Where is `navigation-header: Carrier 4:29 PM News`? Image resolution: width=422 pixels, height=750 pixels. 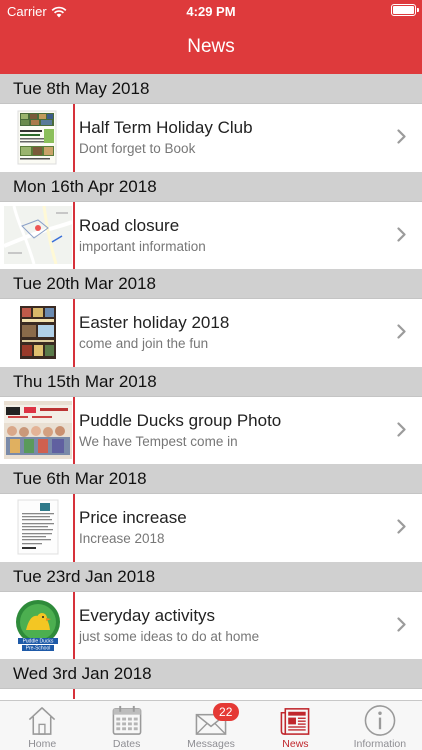
navigation-header: Carrier 4:29 PM News is located at coordinates (211, 37).